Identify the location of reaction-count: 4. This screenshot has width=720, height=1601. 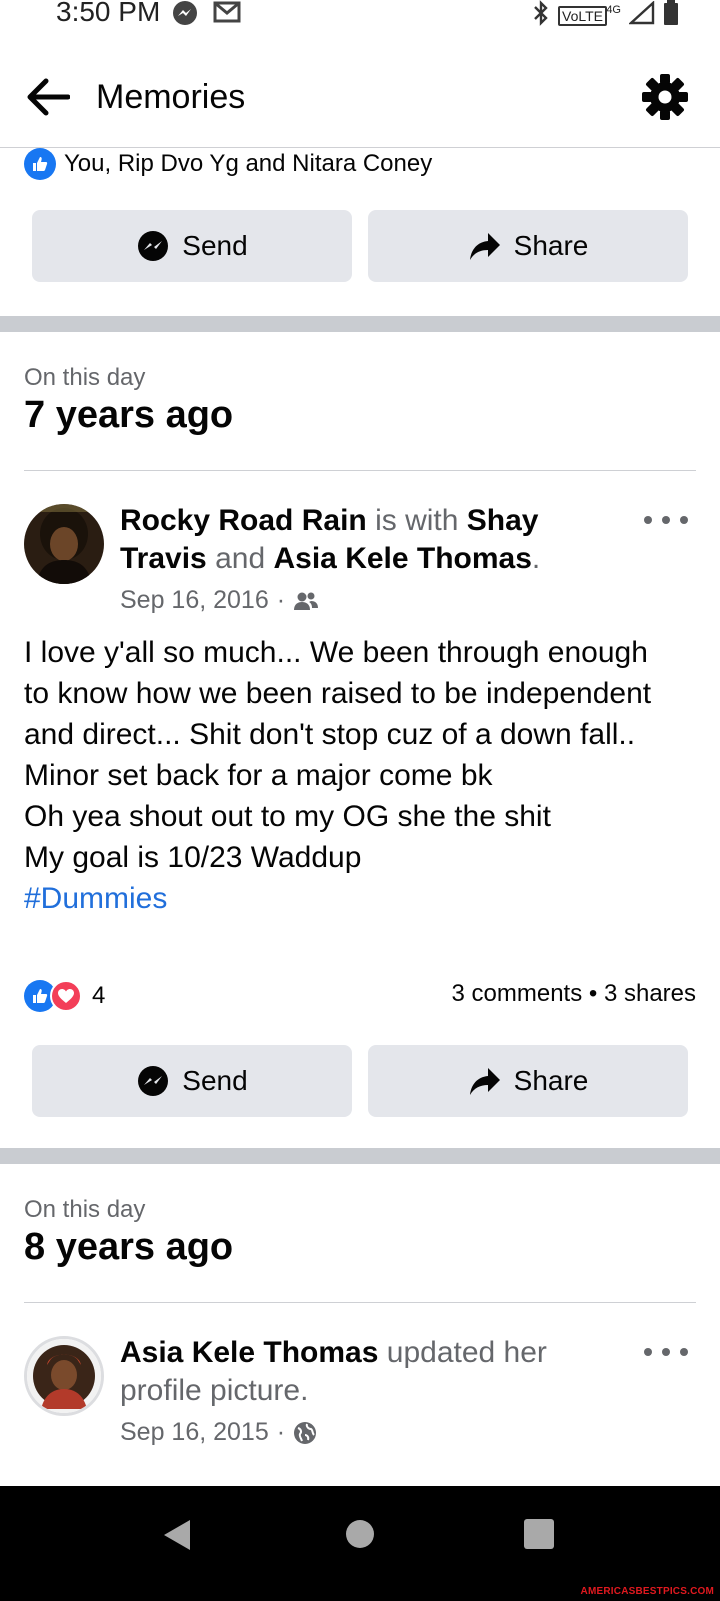
(99, 995).